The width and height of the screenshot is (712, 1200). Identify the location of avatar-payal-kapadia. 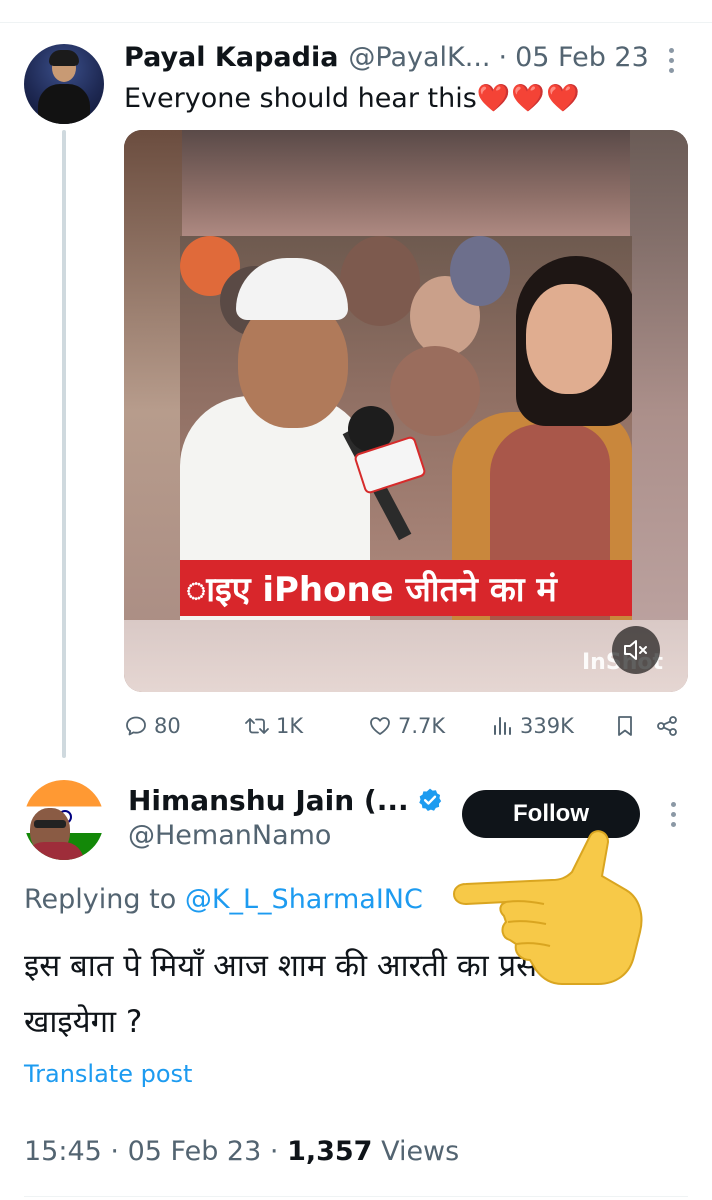
(64, 84).